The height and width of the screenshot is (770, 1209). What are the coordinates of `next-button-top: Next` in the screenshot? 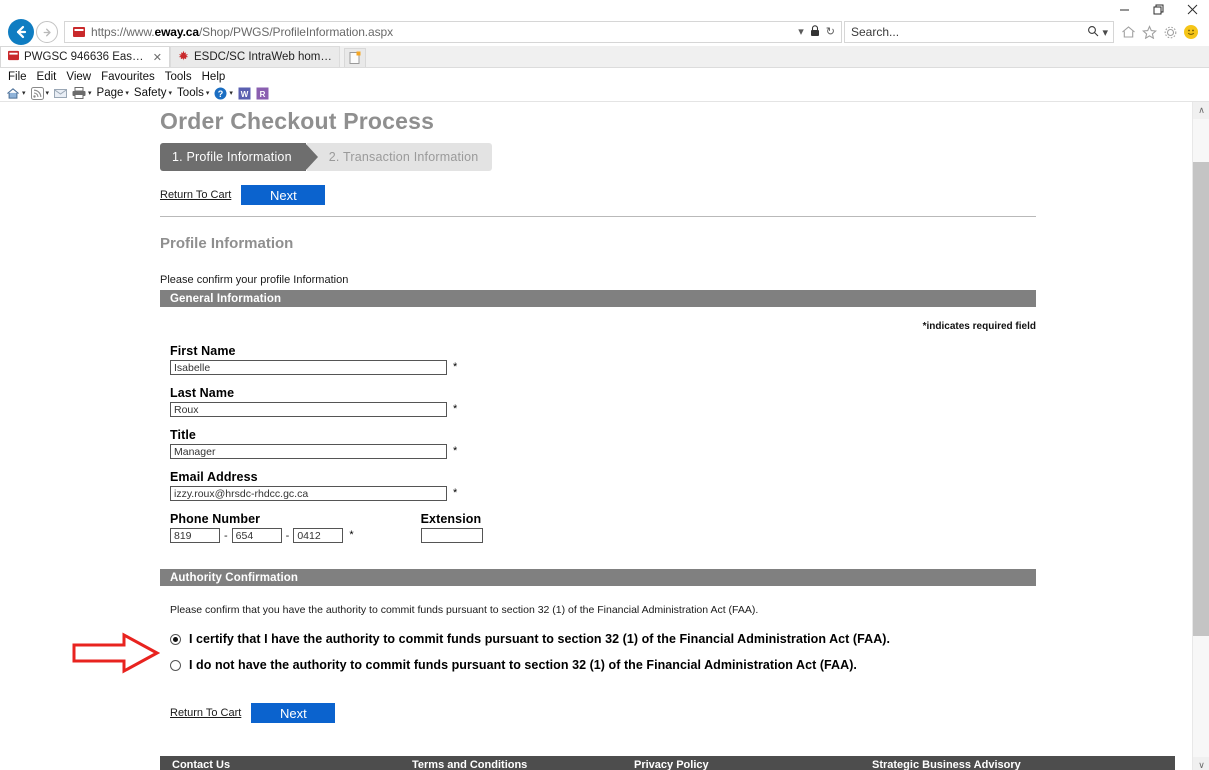 It's located at (283, 195).